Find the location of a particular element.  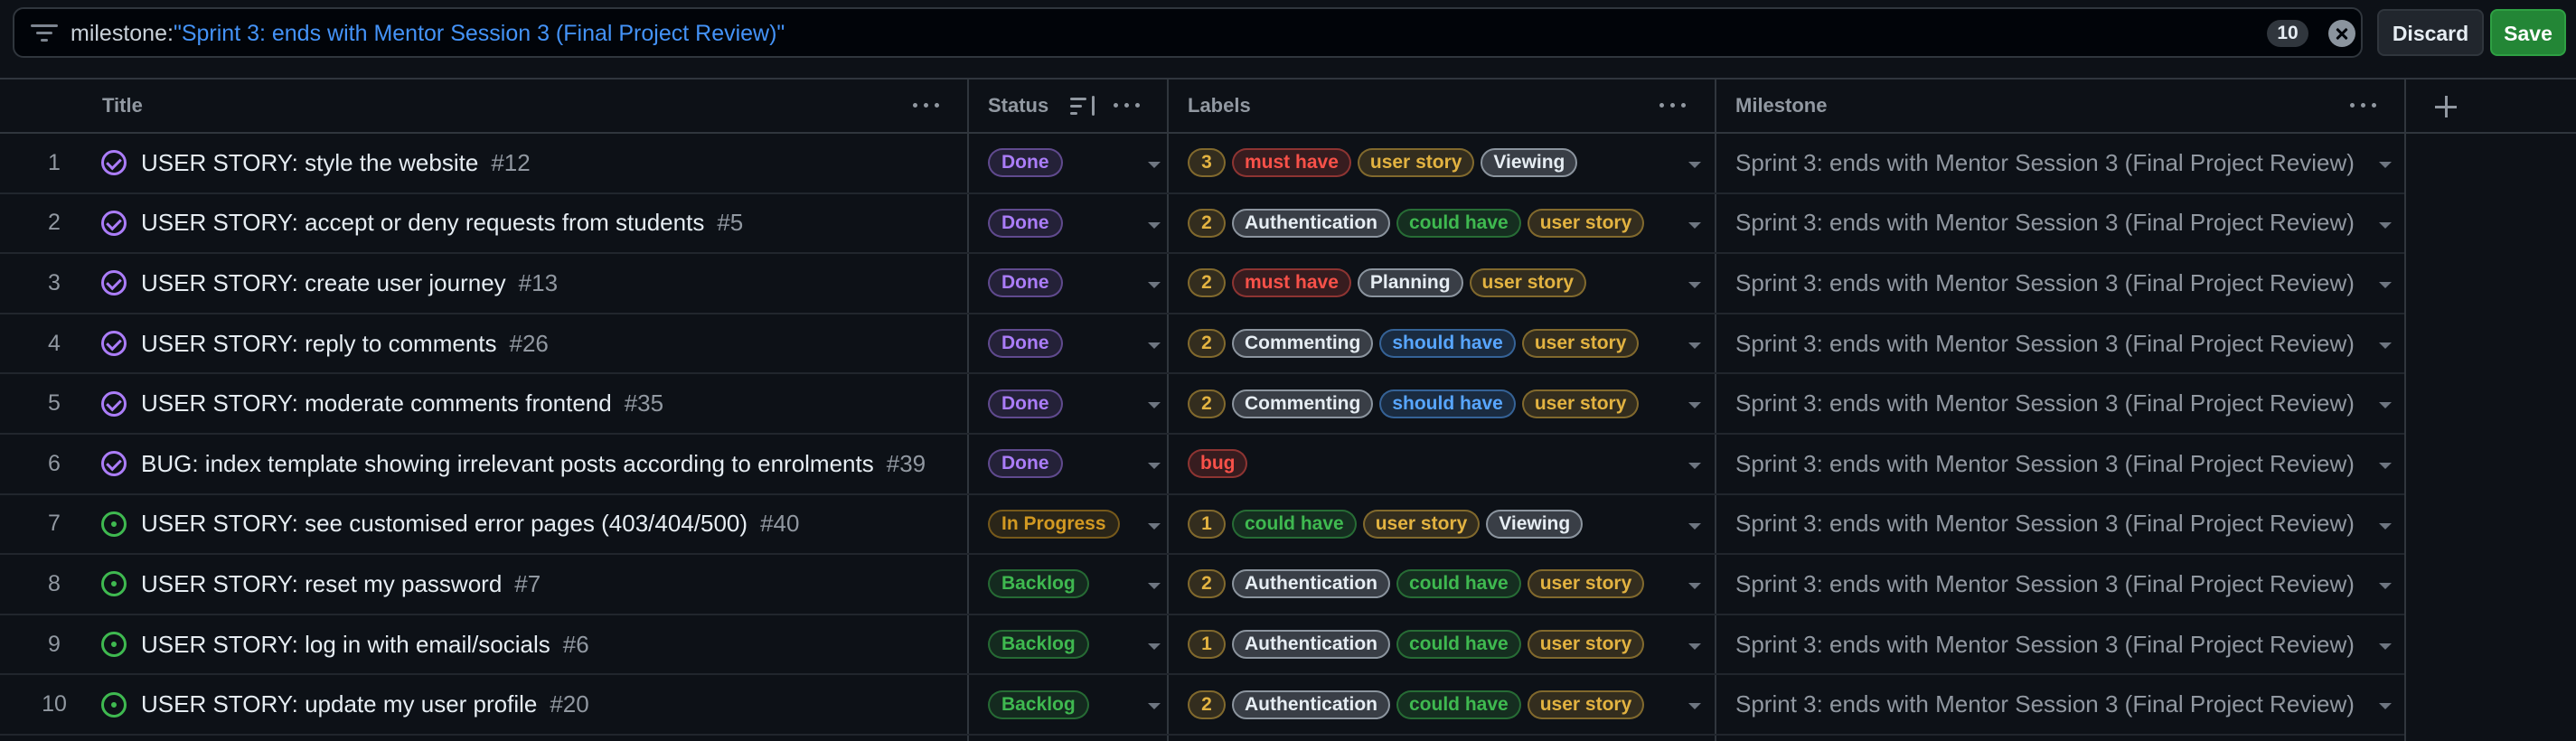

title-cell: USER STORY: log in with email/socials #6 is located at coordinates (535, 644).